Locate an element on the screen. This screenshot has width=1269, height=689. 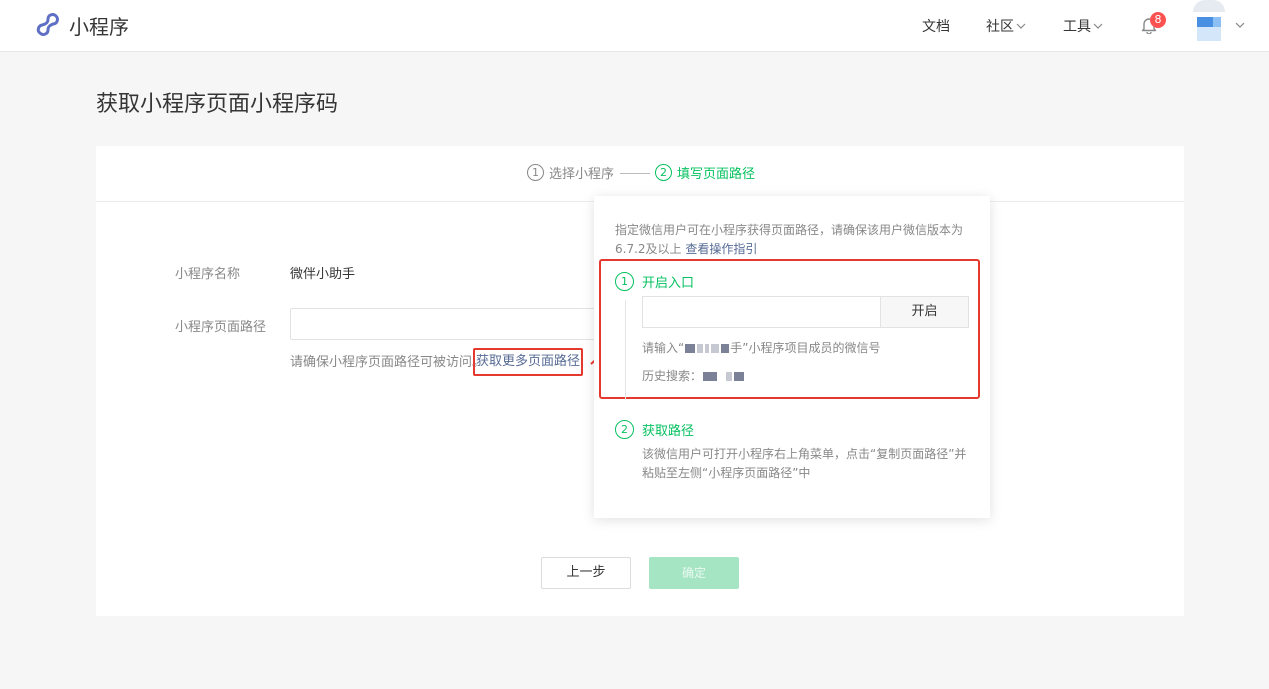
page-path-input is located at coordinates (450, 324).